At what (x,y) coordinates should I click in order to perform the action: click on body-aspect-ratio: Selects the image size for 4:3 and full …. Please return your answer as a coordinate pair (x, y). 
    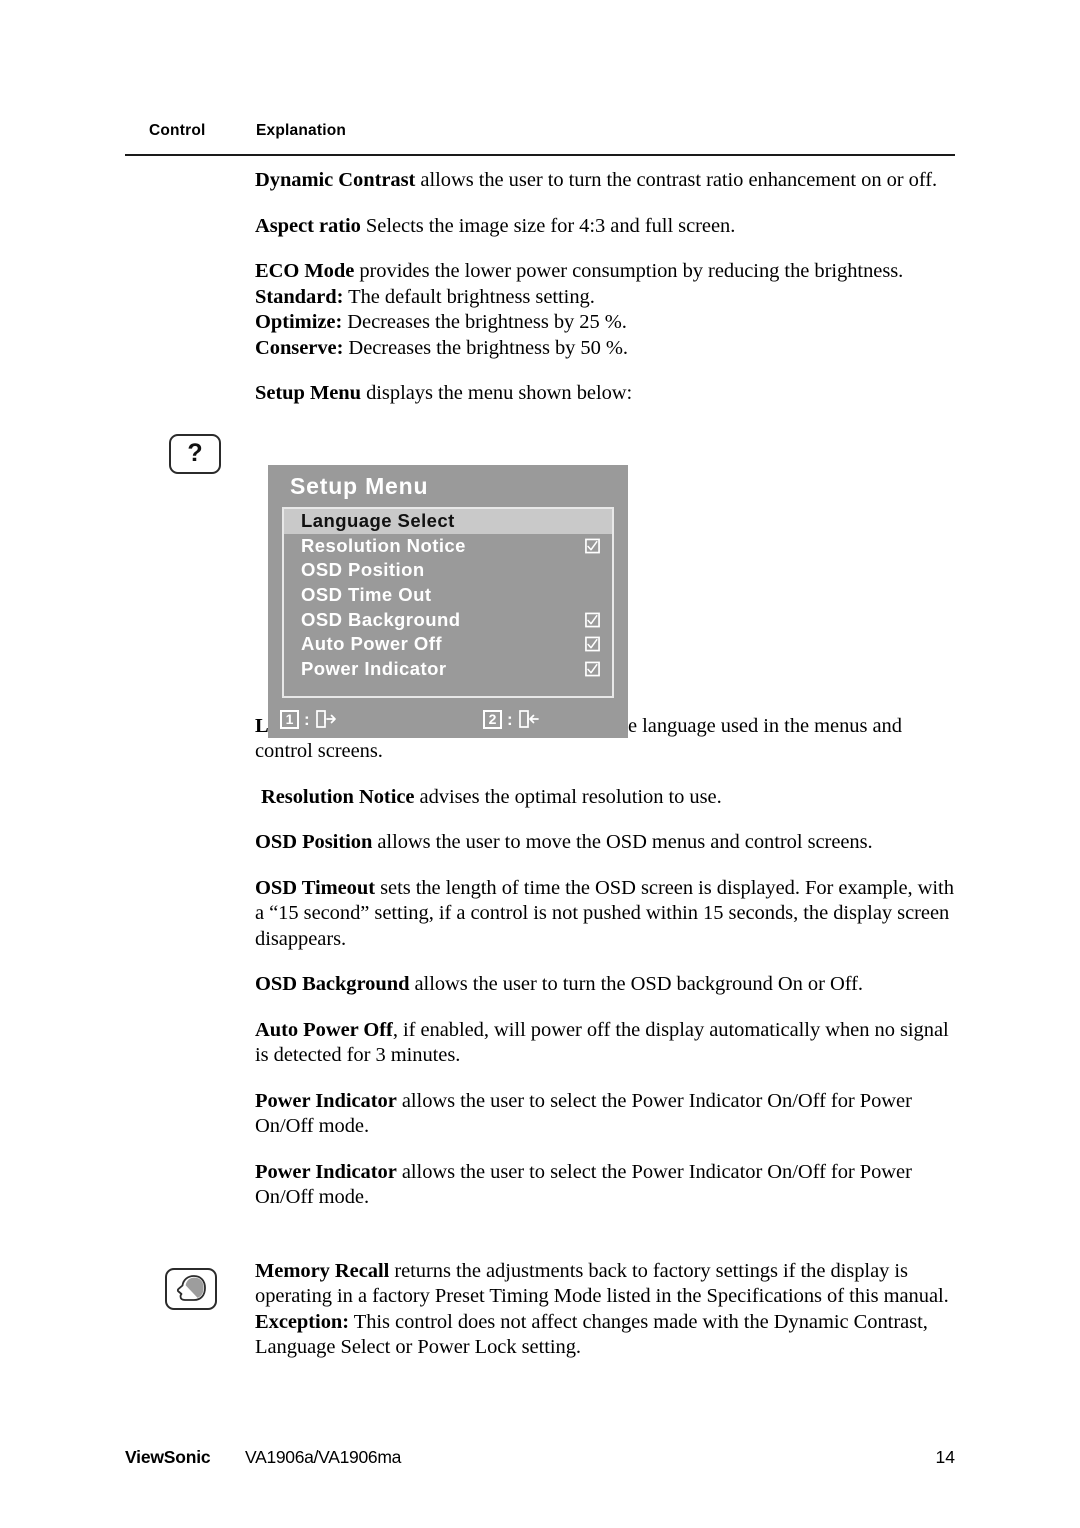
    Looking at the image, I should click on (548, 225).